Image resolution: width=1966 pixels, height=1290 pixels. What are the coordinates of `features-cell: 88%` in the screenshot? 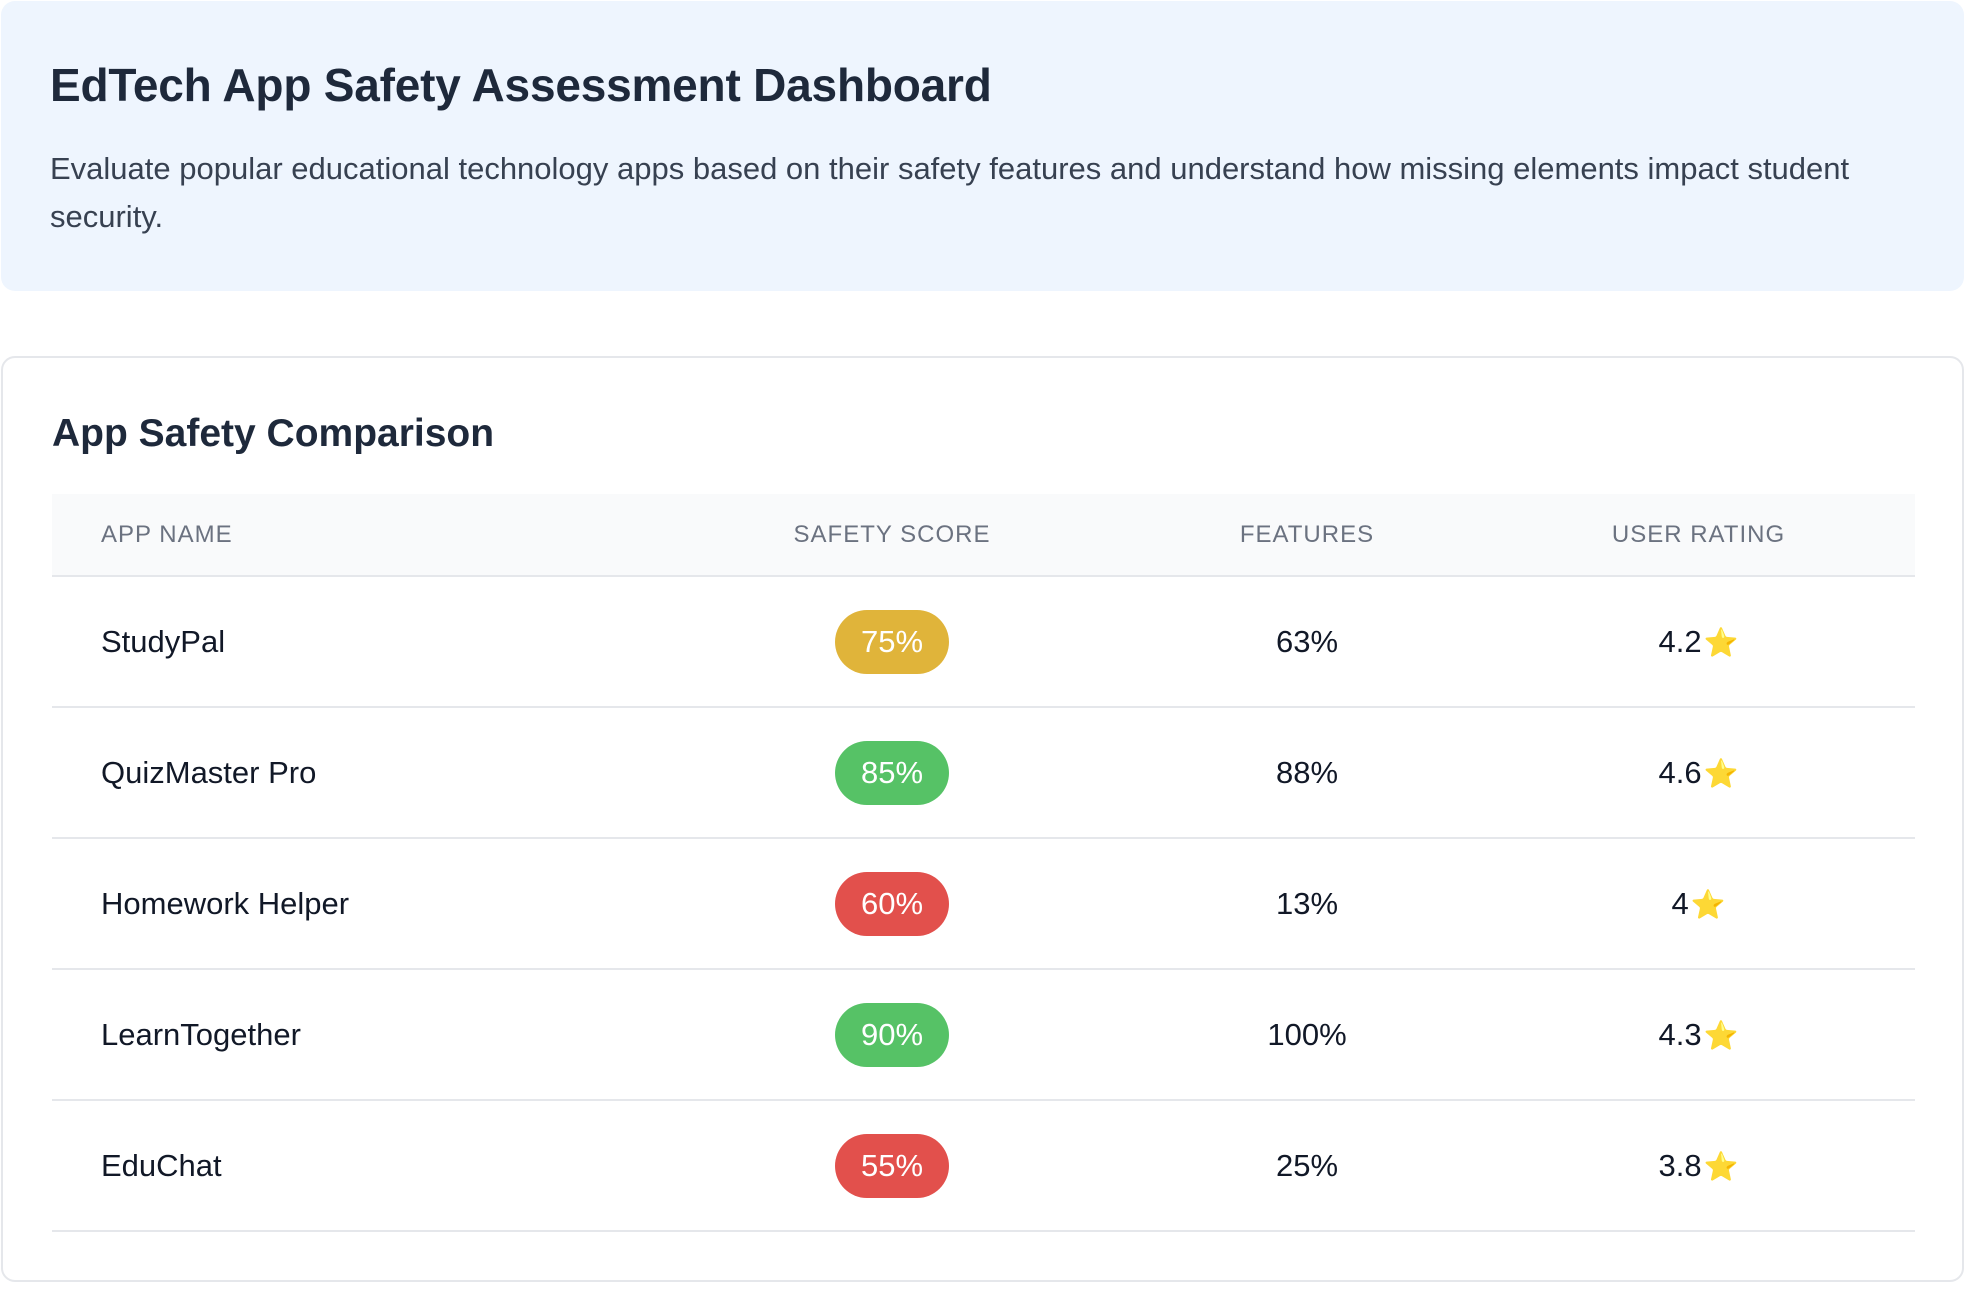 It's located at (1307, 773).